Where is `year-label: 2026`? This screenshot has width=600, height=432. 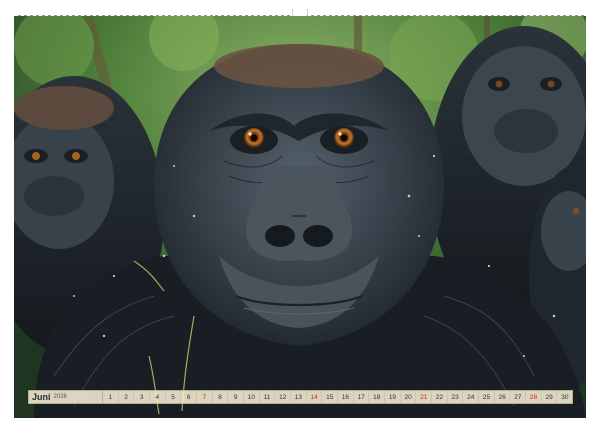 year-label: 2026 is located at coordinates (60, 397).